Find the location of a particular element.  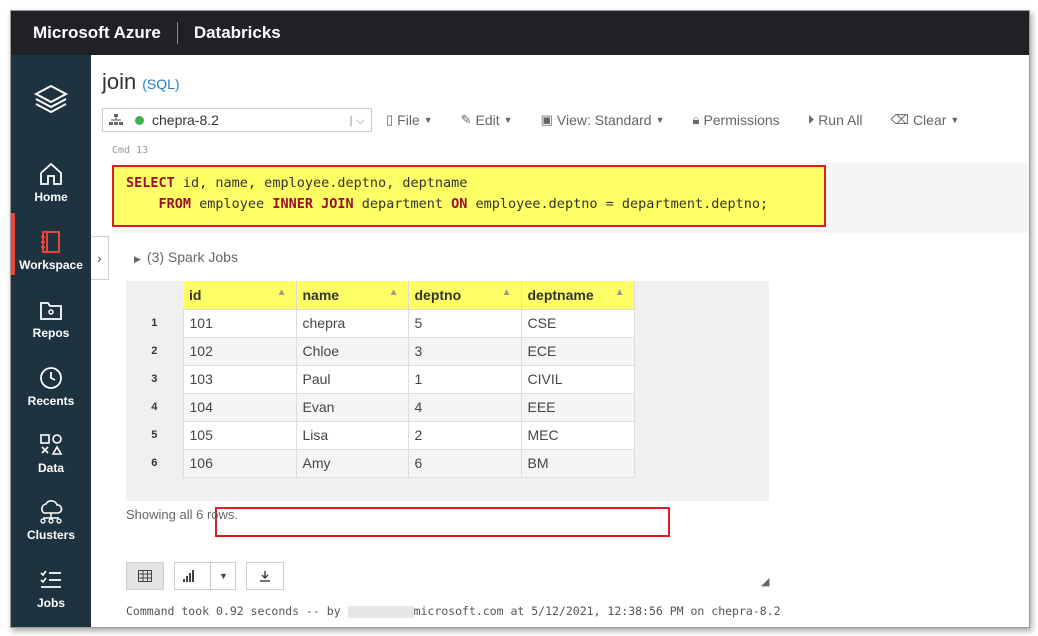

table-view-button is located at coordinates (145, 576).